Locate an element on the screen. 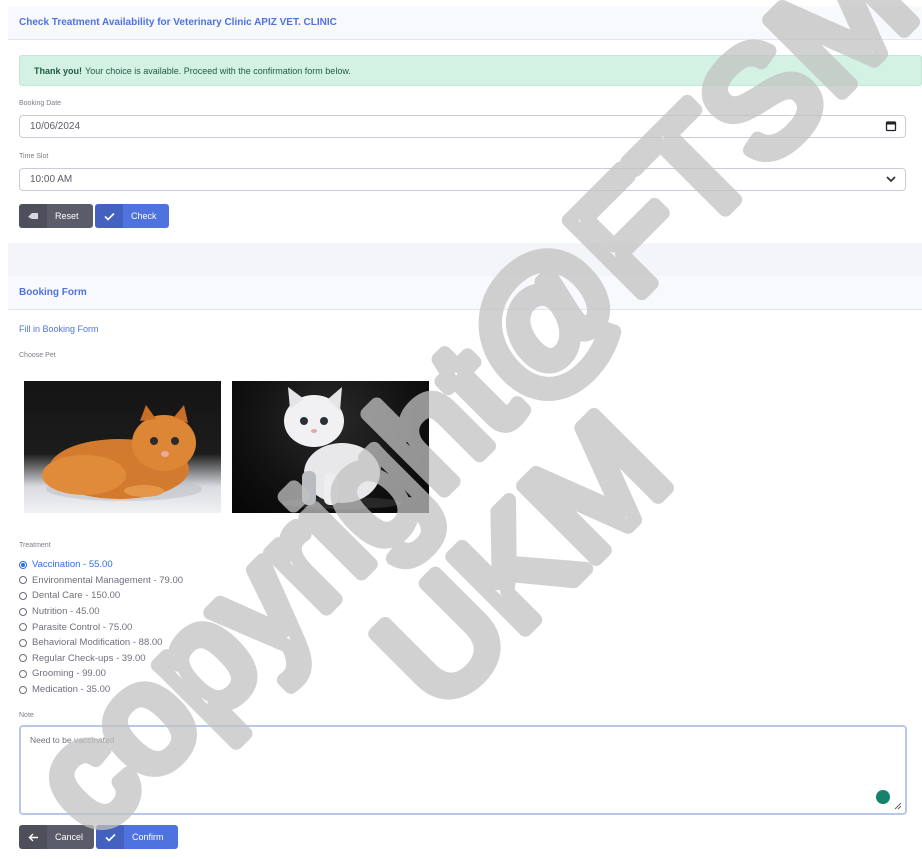 The width and height of the screenshot is (922, 859). alert-bold-text: Thank you! is located at coordinates (58, 70).